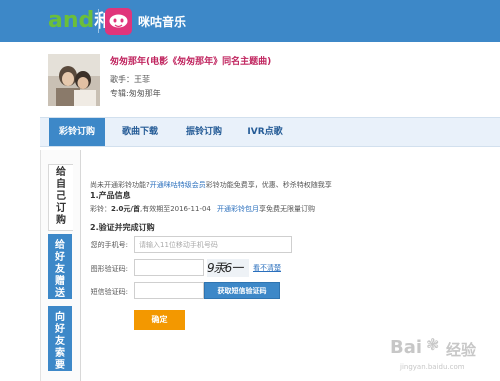 The image size is (500, 381). Describe the element at coordinates (287, 209) in the screenshot. I see `package-suffix: 享免费无限量订购` at that location.